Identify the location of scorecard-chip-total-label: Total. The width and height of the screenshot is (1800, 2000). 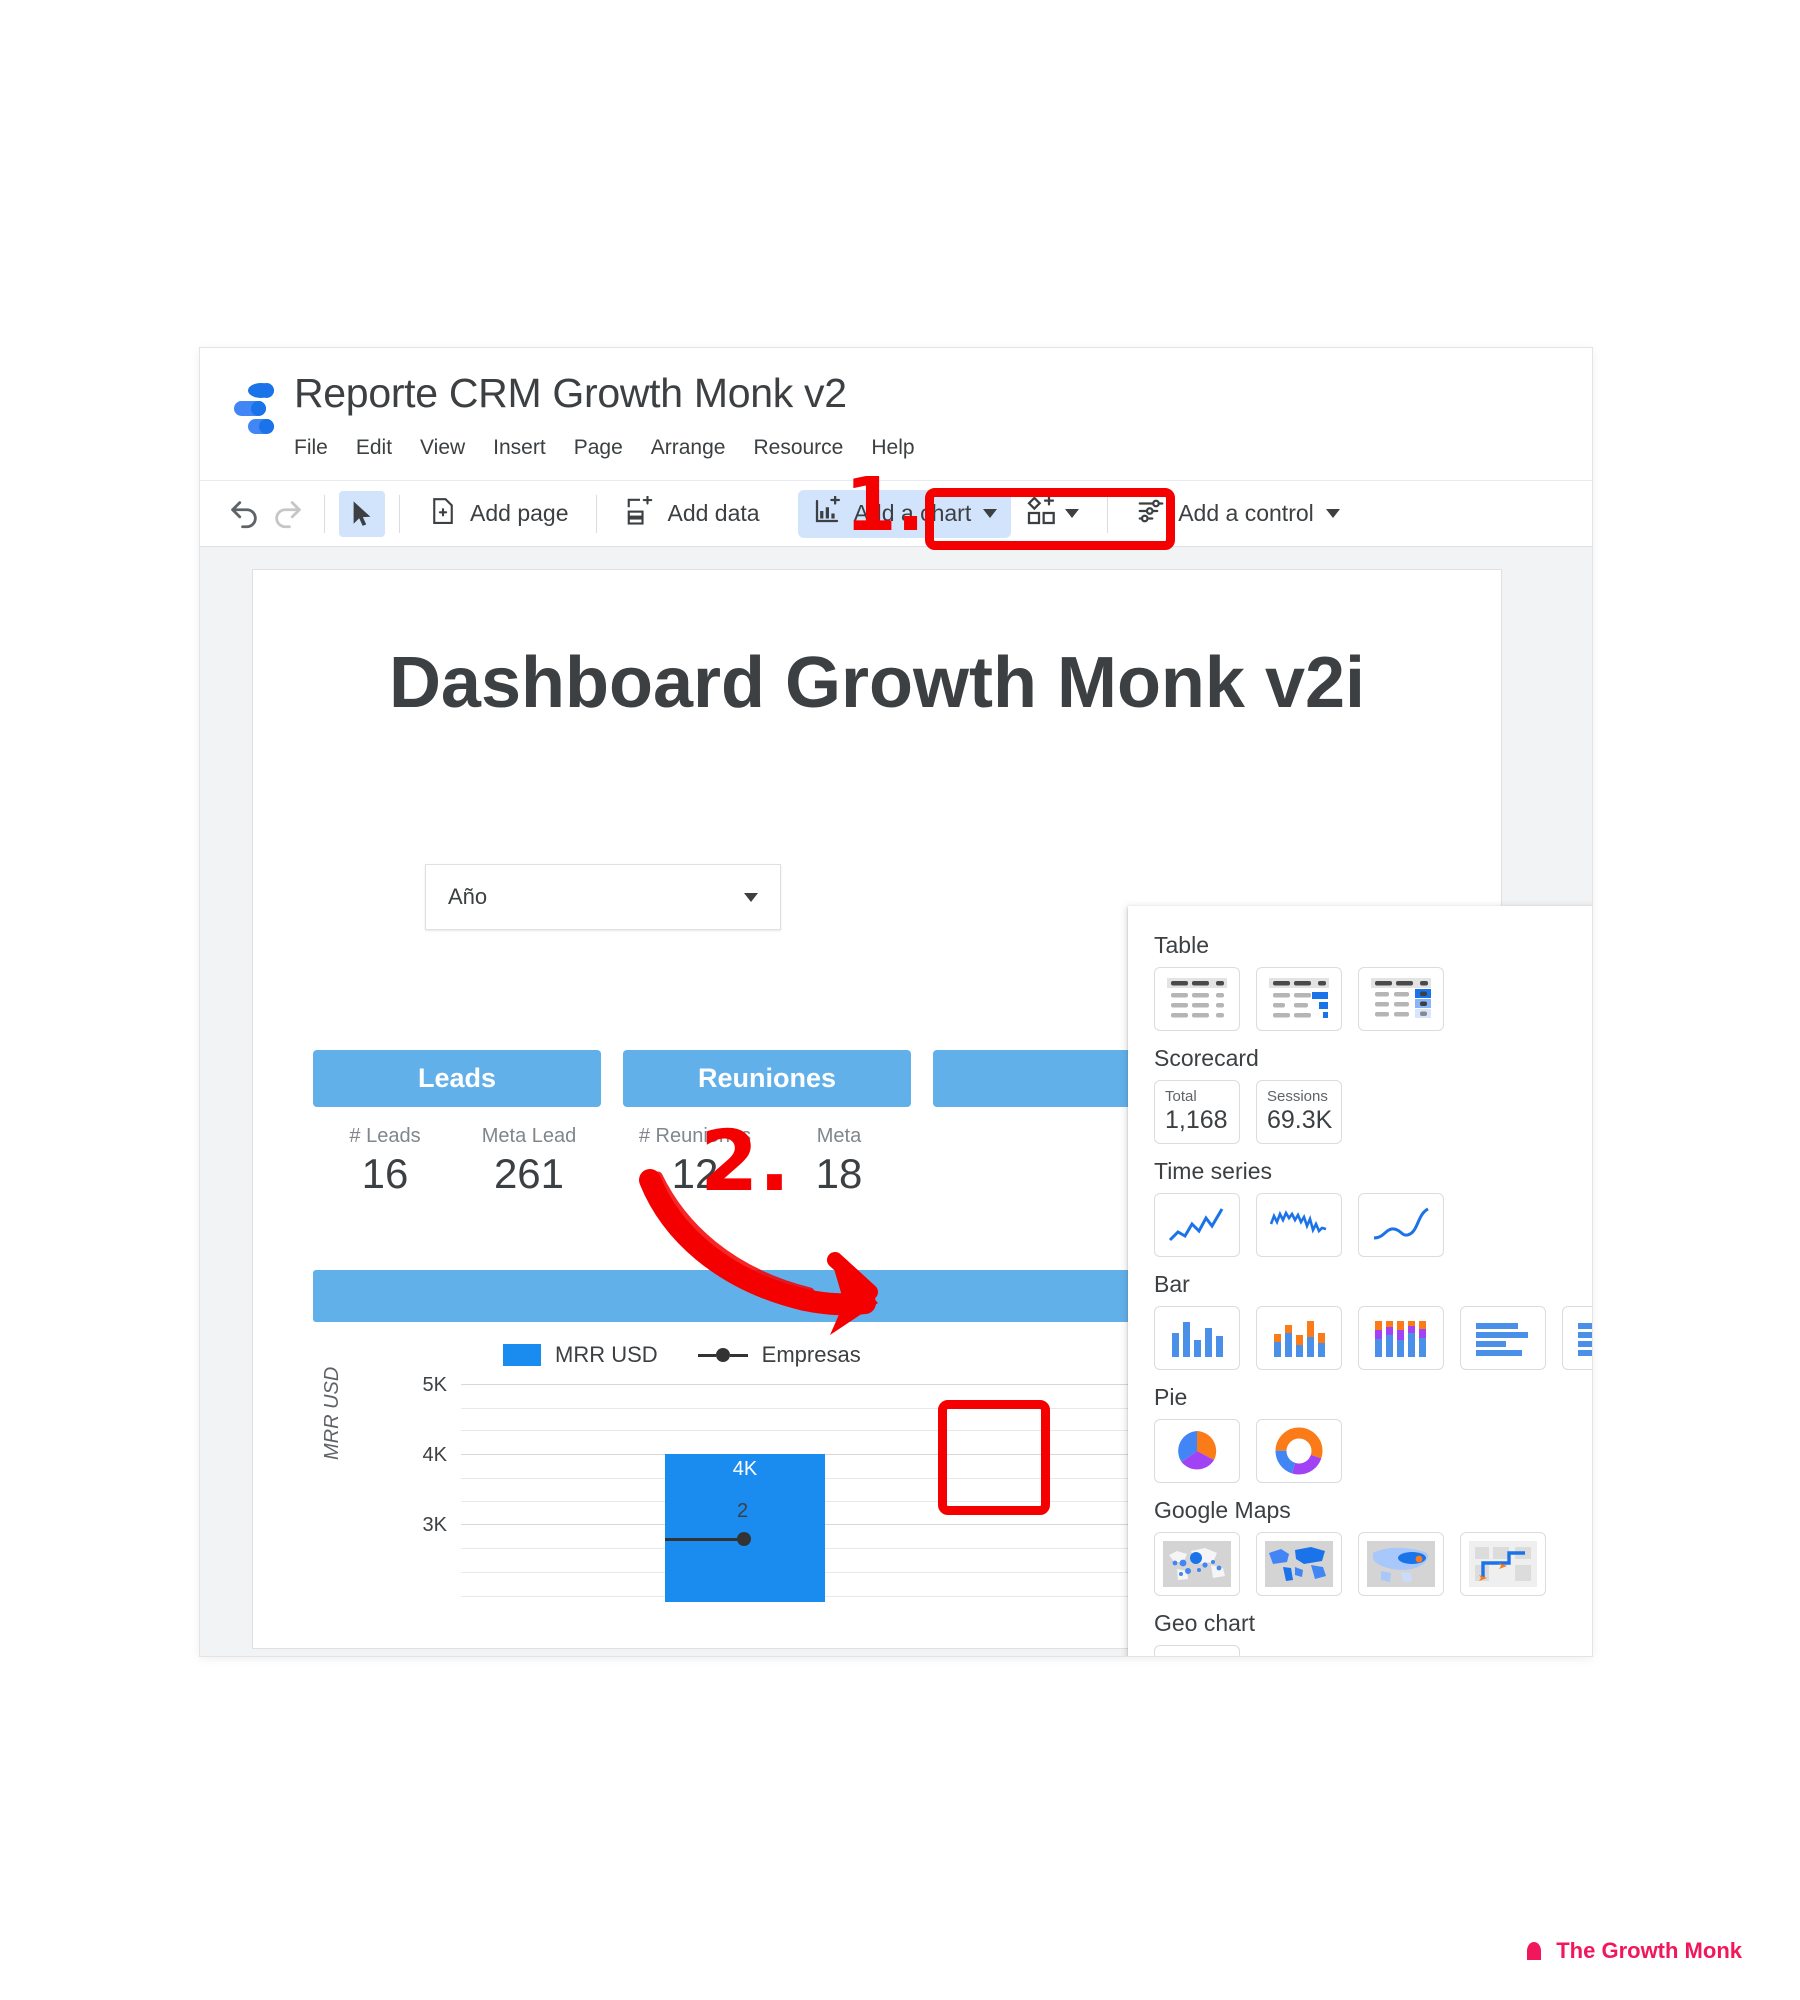
(1181, 1096).